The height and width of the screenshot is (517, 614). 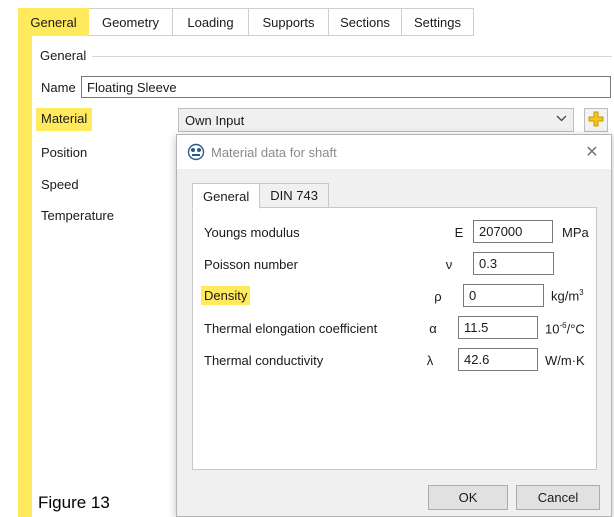 I want to click on tab-supports: Supports, so click(x=289, y=22).